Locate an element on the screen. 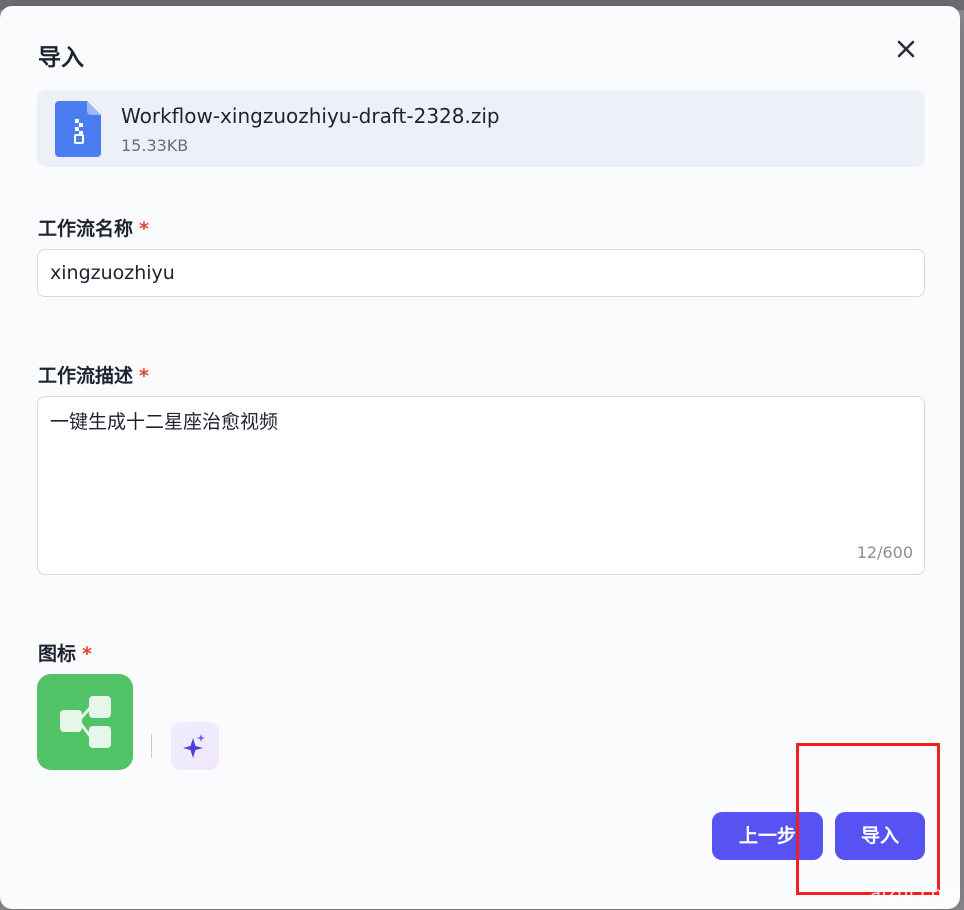 The height and width of the screenshot is (910, 964). icon-label: 图标 * is located at coordinates (65, 652).